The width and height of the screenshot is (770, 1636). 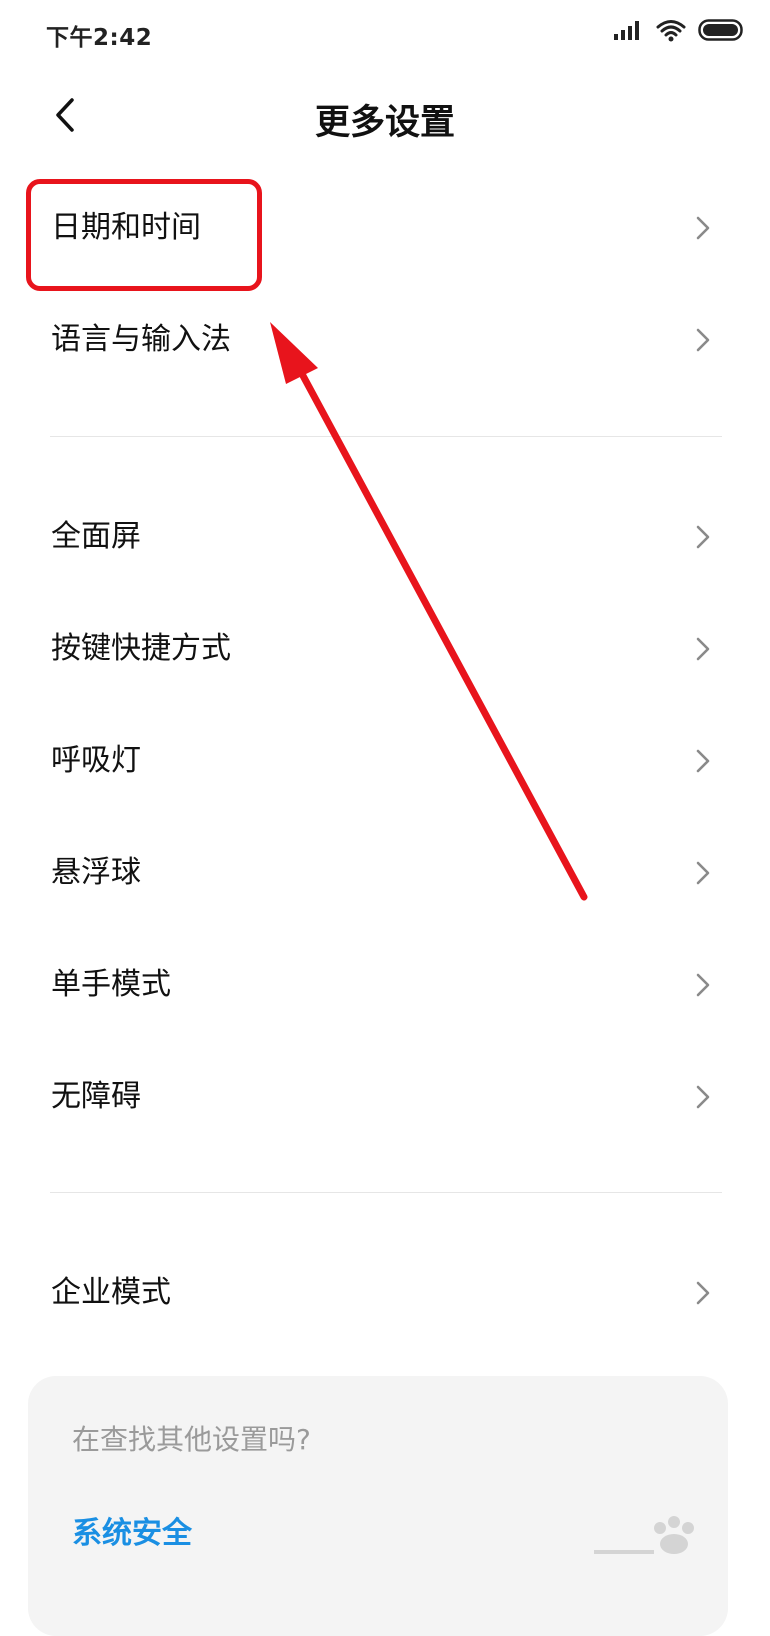 I want to click on row-label: 语言与输入法, so click(x=141, y=339).